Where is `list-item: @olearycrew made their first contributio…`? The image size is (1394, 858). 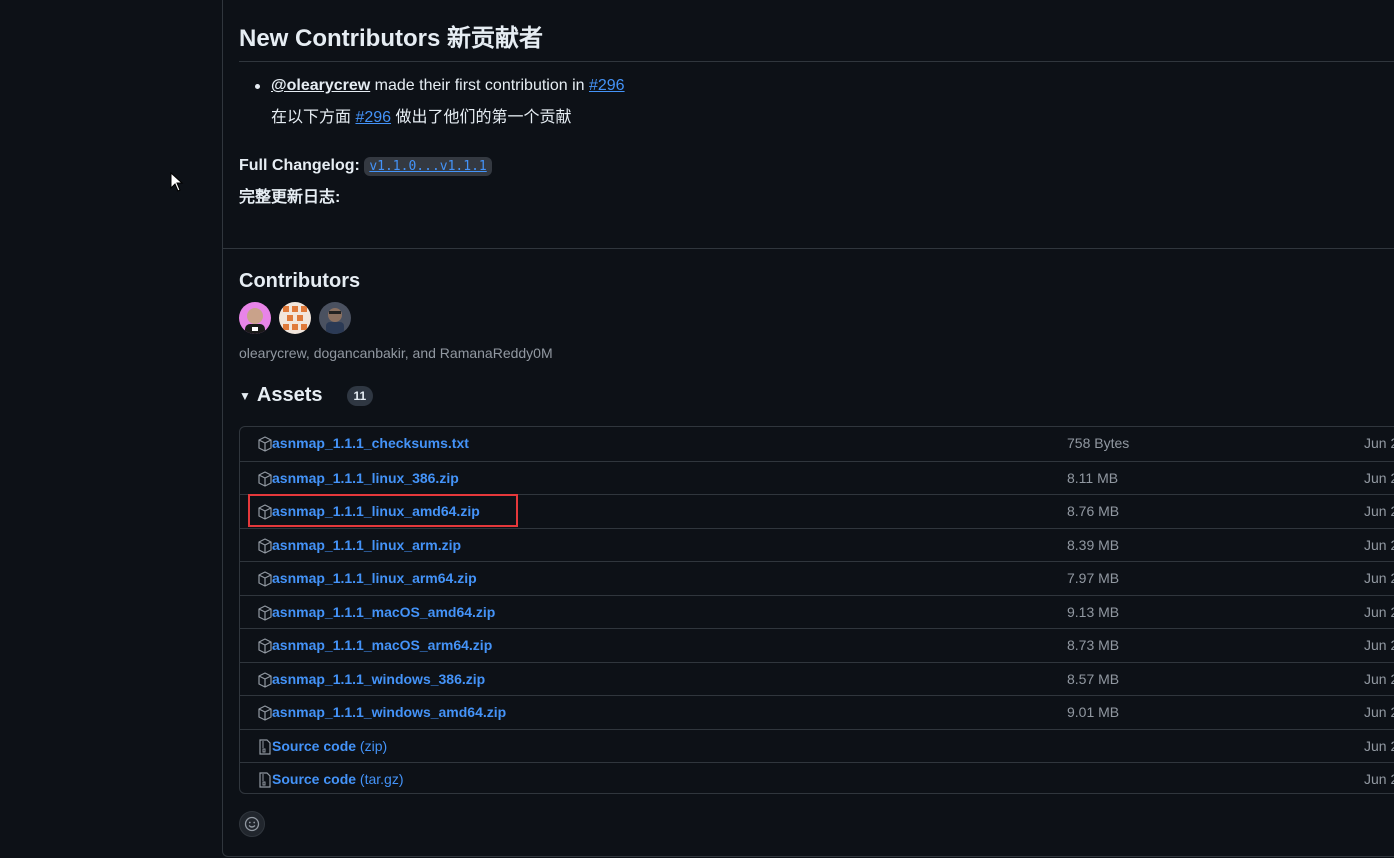
list-item: @olearycrew made their first contributio… is located at coordinates (440, 86).